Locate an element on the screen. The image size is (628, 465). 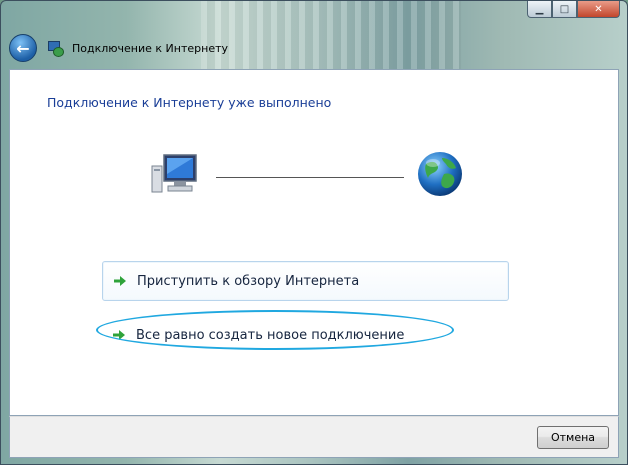
option-label: Приступить к обзору Интернета is located at coordinates (248, 281).